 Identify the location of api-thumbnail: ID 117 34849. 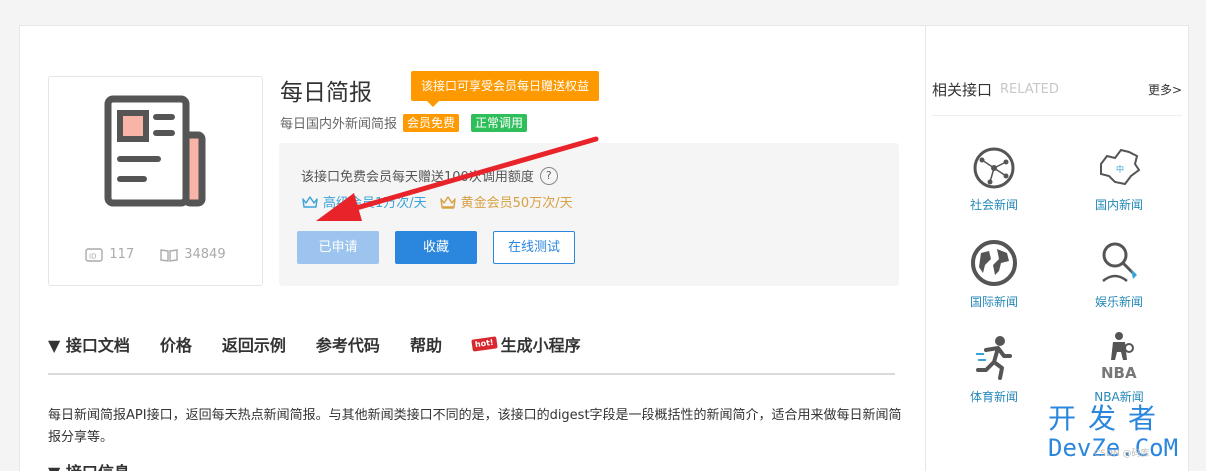
(155, 181).